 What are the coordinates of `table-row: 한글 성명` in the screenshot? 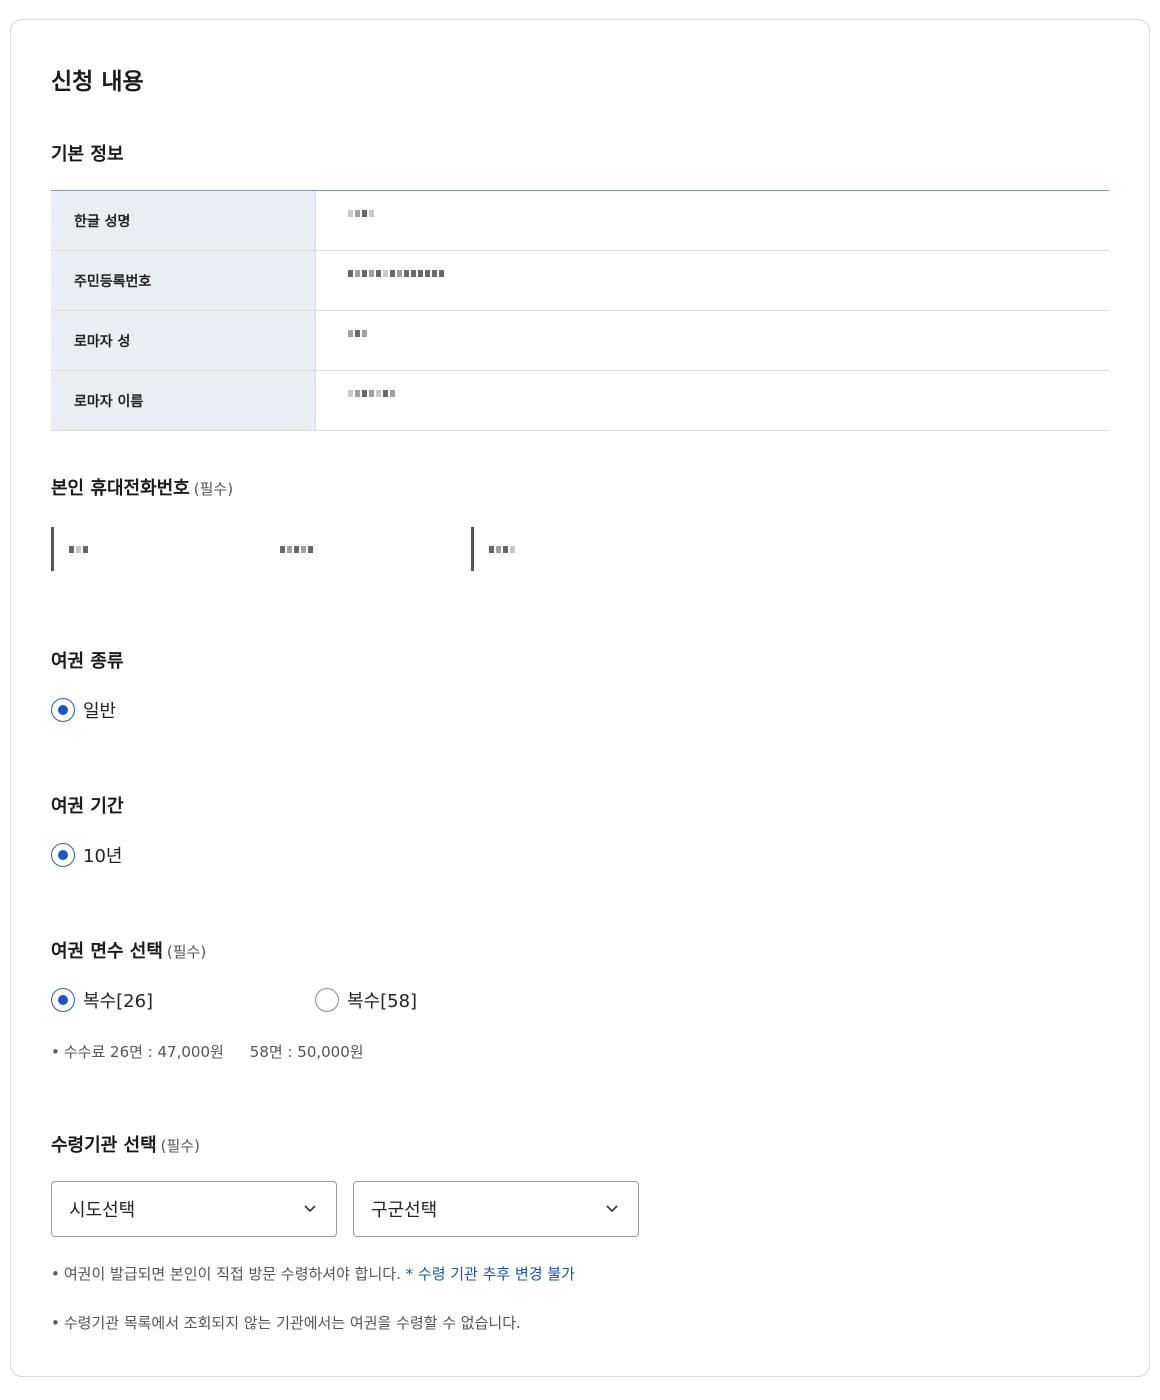 It's located at (580, 221).